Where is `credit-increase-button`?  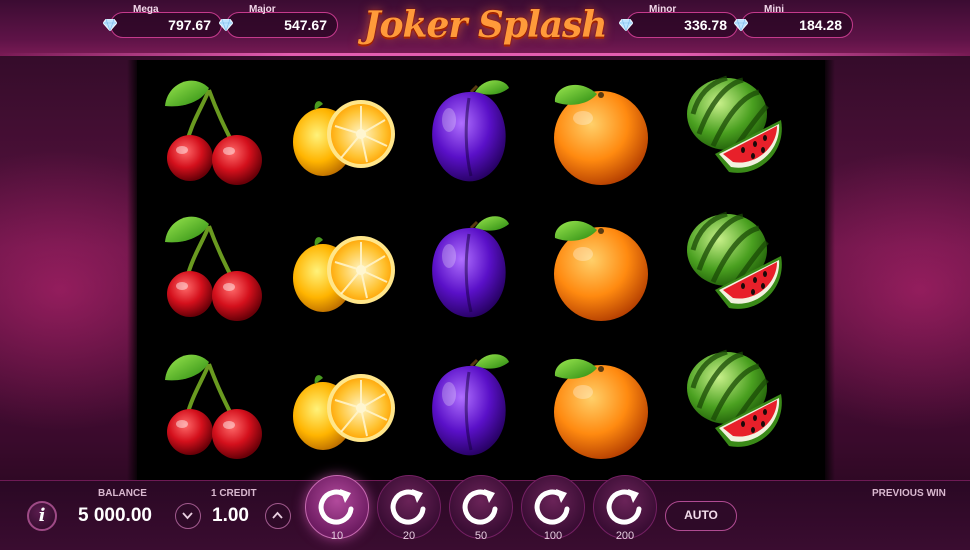
credit-increase-button is located at coordinates (278, 516).